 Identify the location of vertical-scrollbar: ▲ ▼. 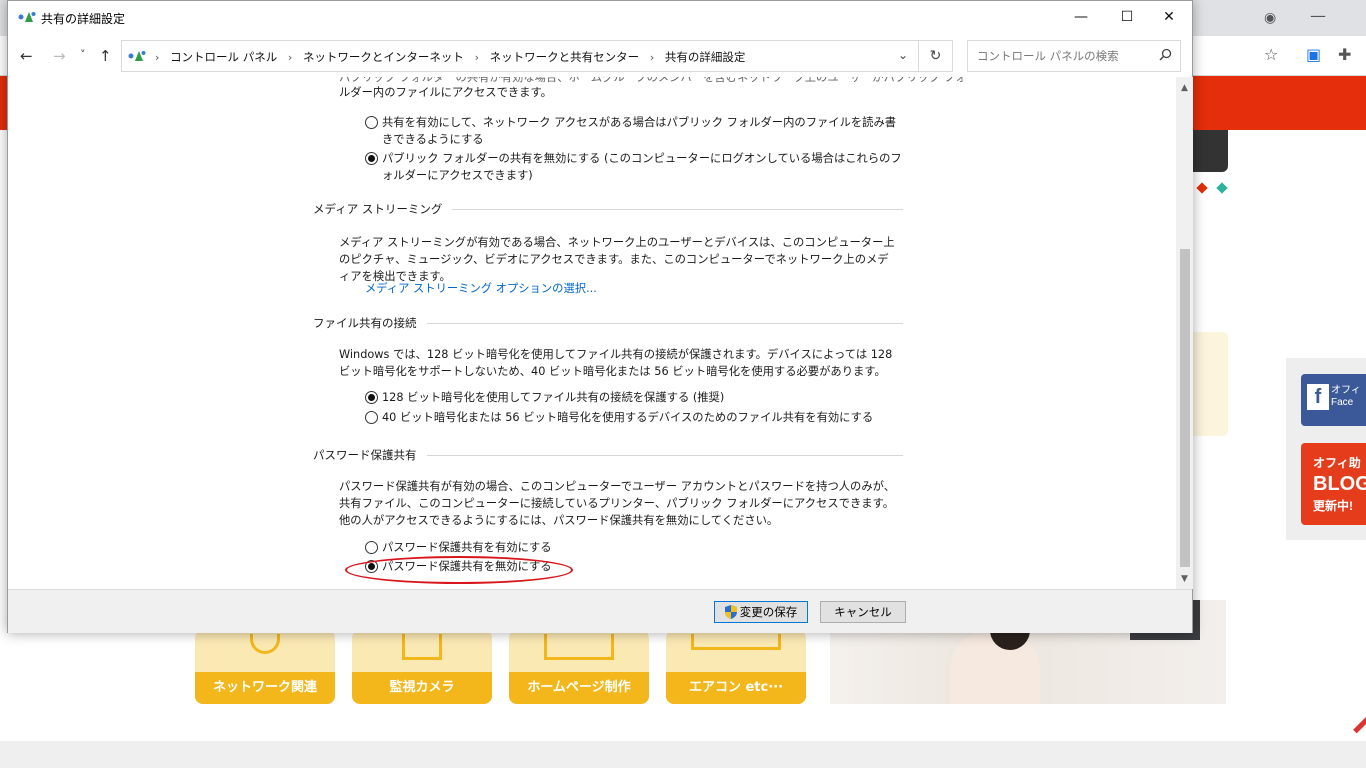
(1184, 333).